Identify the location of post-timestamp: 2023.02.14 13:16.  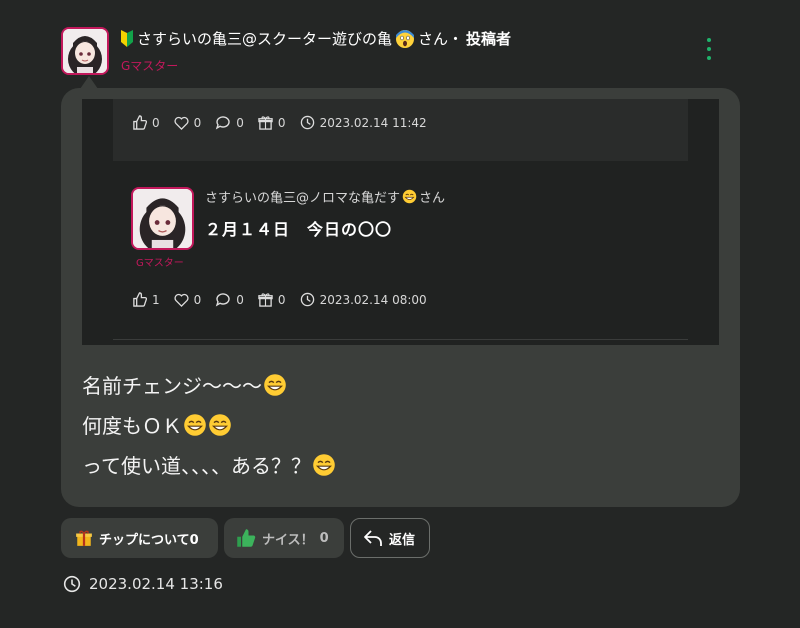
(143, 584).